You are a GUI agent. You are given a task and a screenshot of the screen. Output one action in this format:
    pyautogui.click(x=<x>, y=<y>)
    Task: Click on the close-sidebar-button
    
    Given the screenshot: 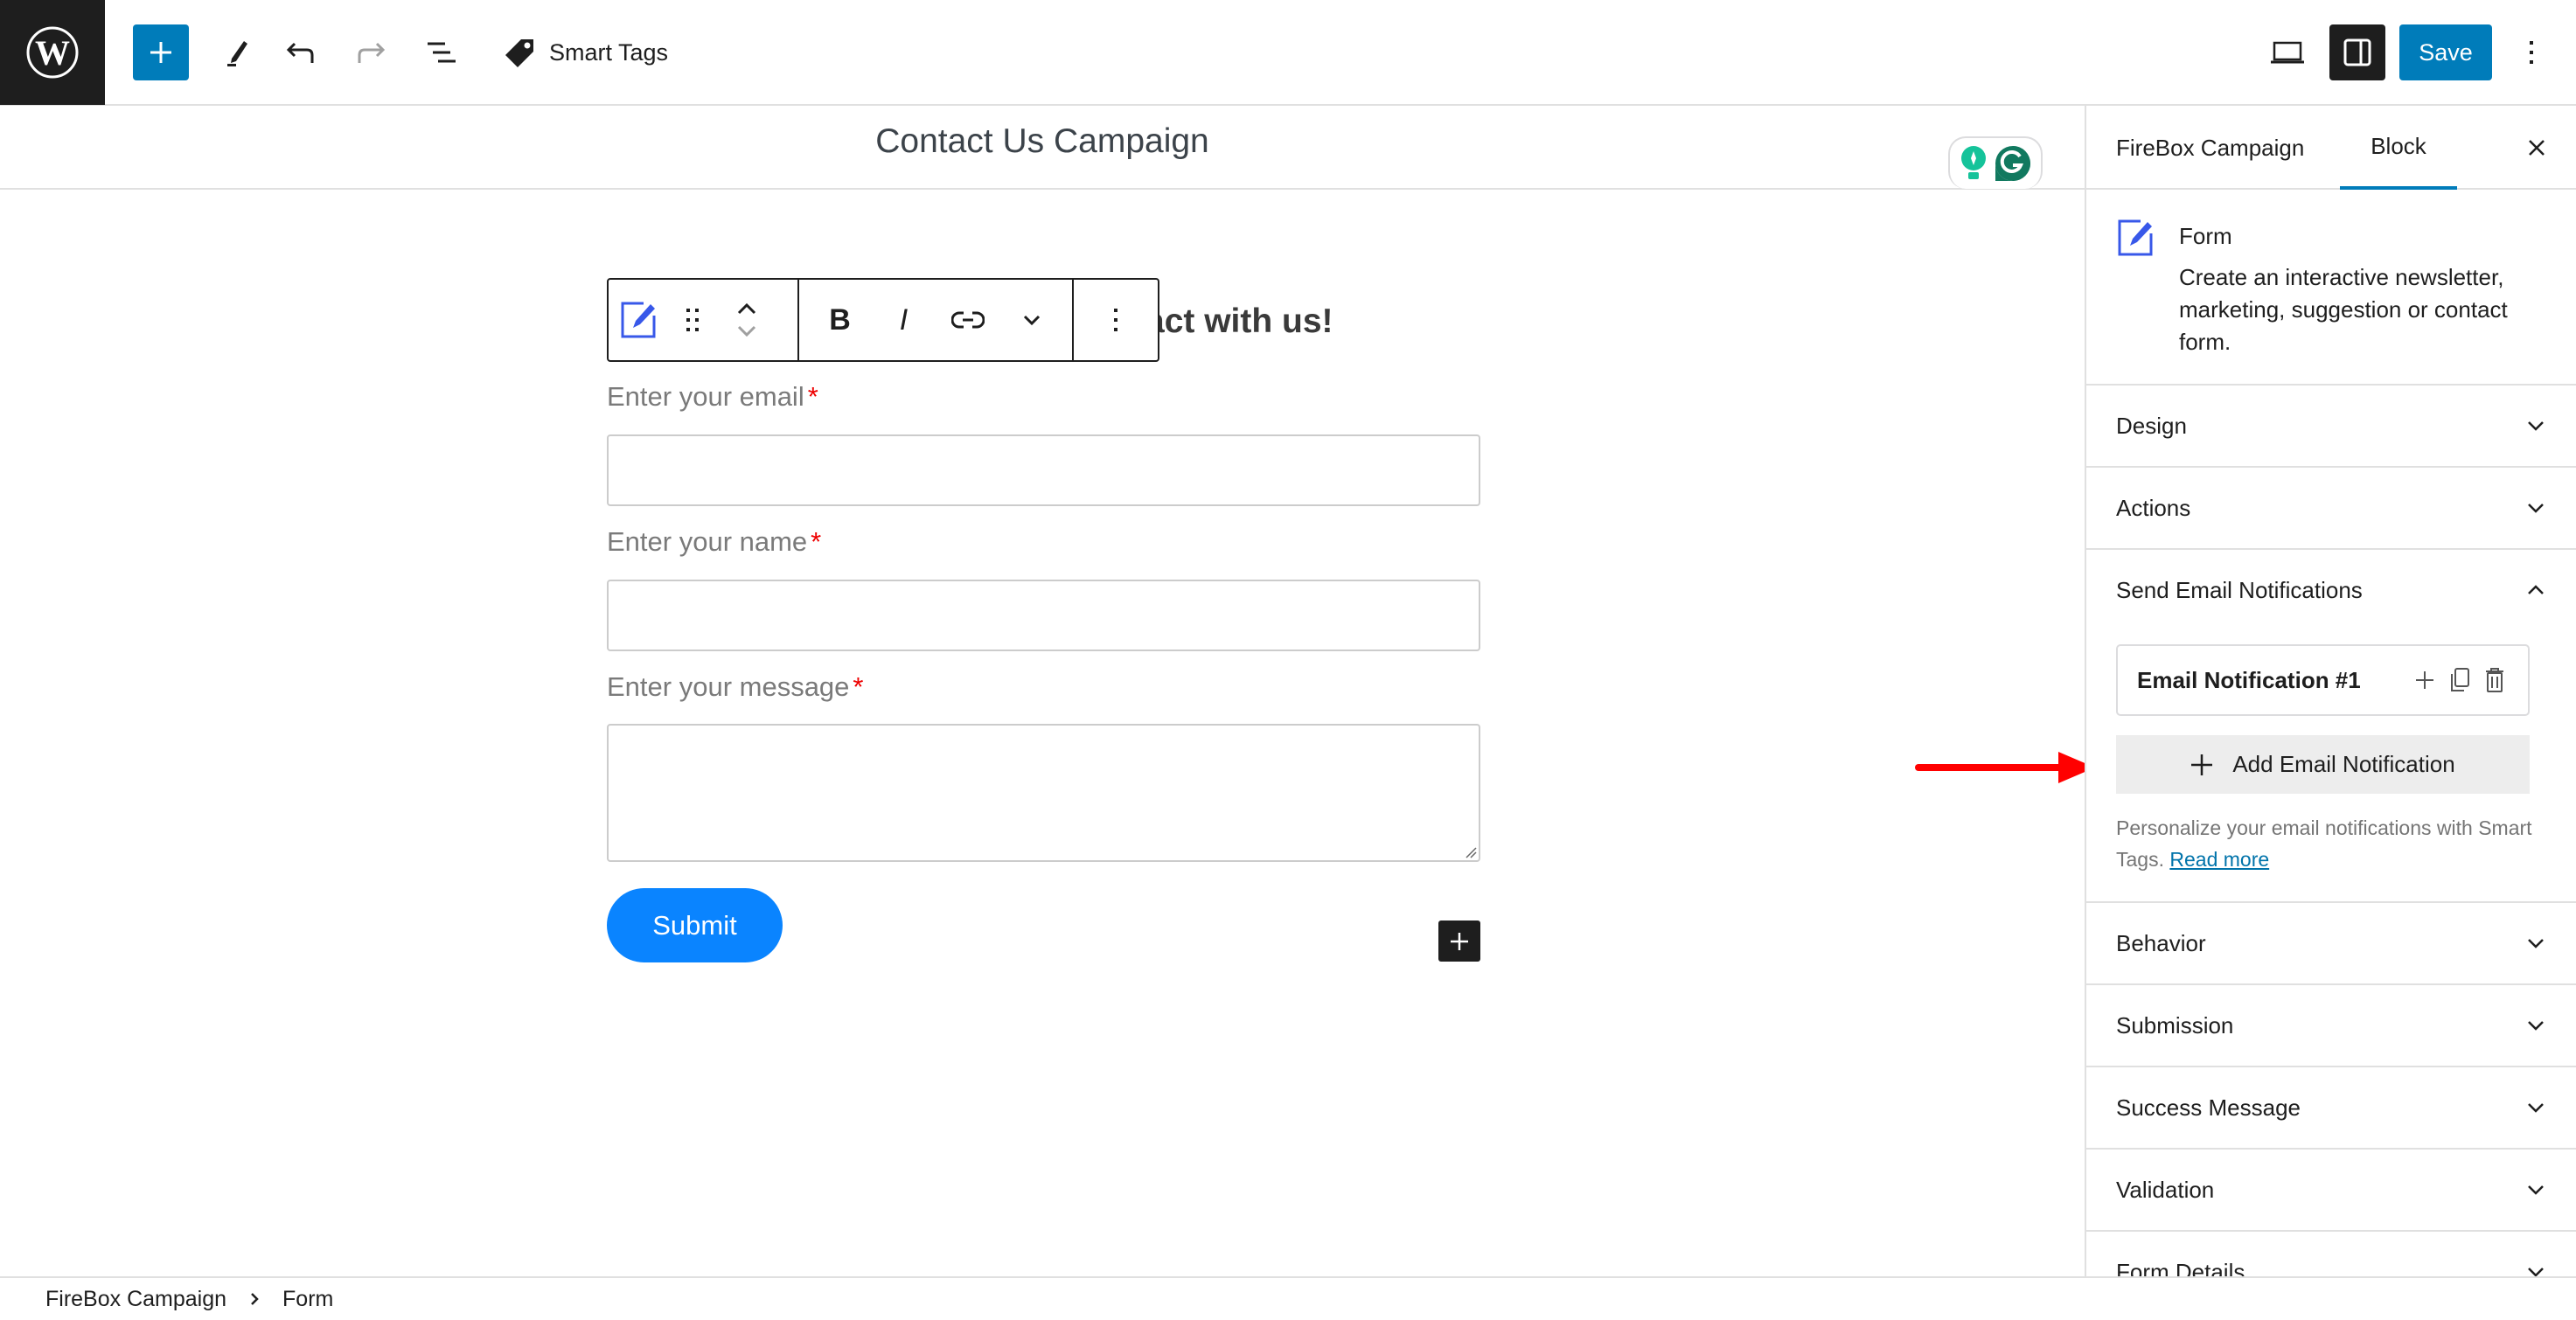 What is the action you would take?
    pyautogui.click(x=2537, y=148)
    